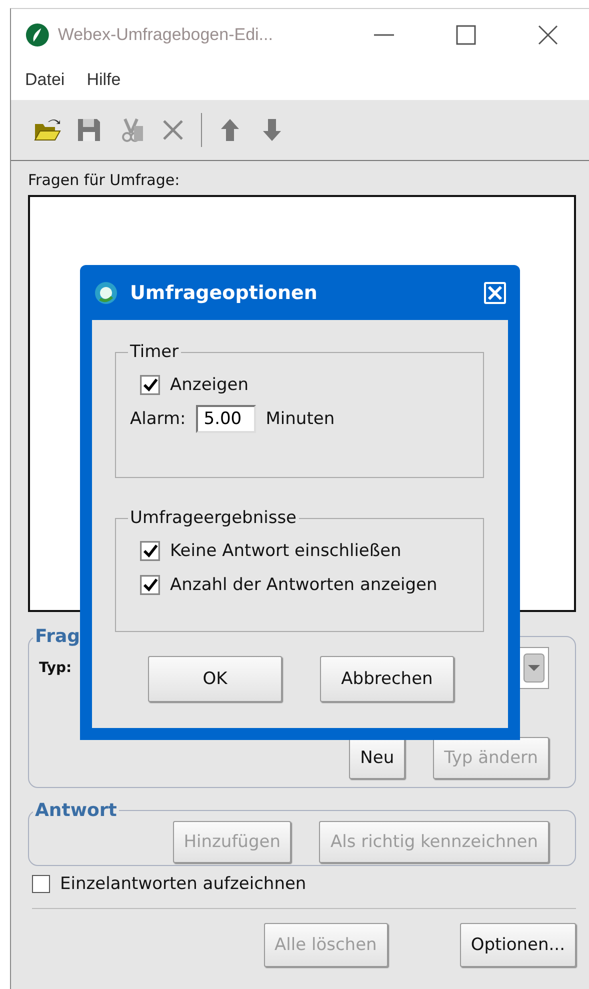  Describe the element at coordinates (534, 668) in the screenshot. I see `type-dropdown` at that location.